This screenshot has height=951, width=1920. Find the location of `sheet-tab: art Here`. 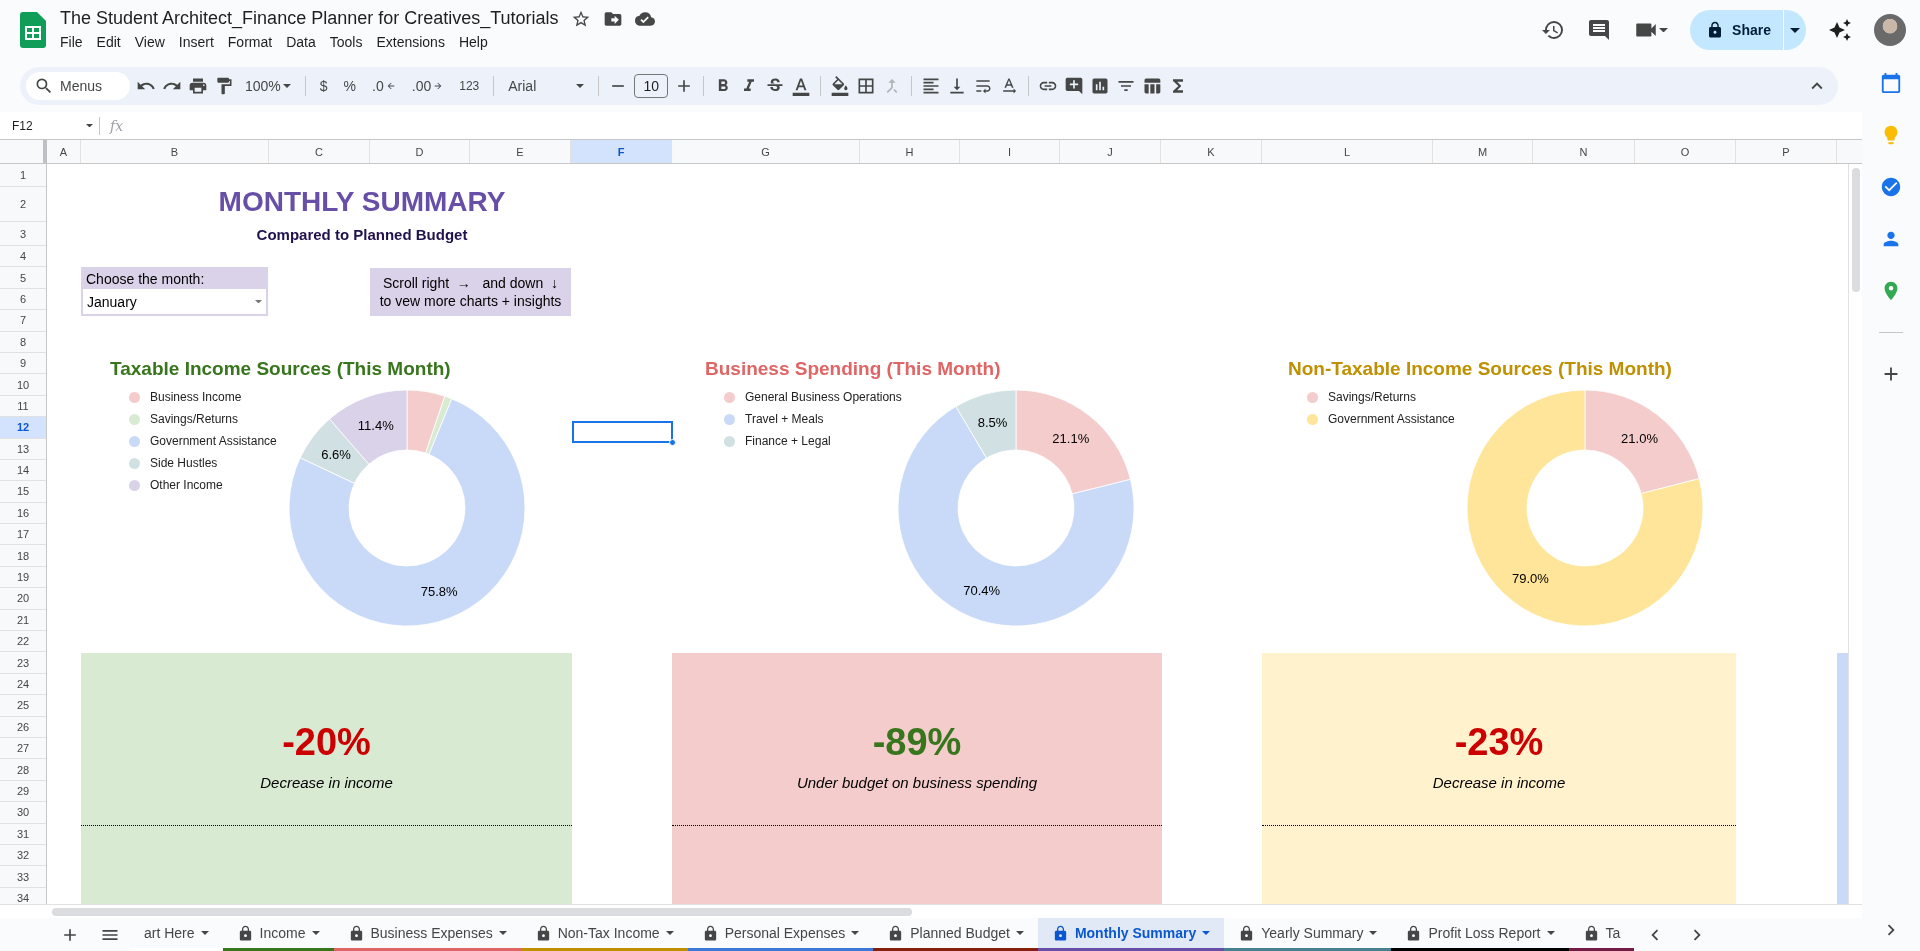

sheet-tab: art Here is located at coordinates (176, 934).